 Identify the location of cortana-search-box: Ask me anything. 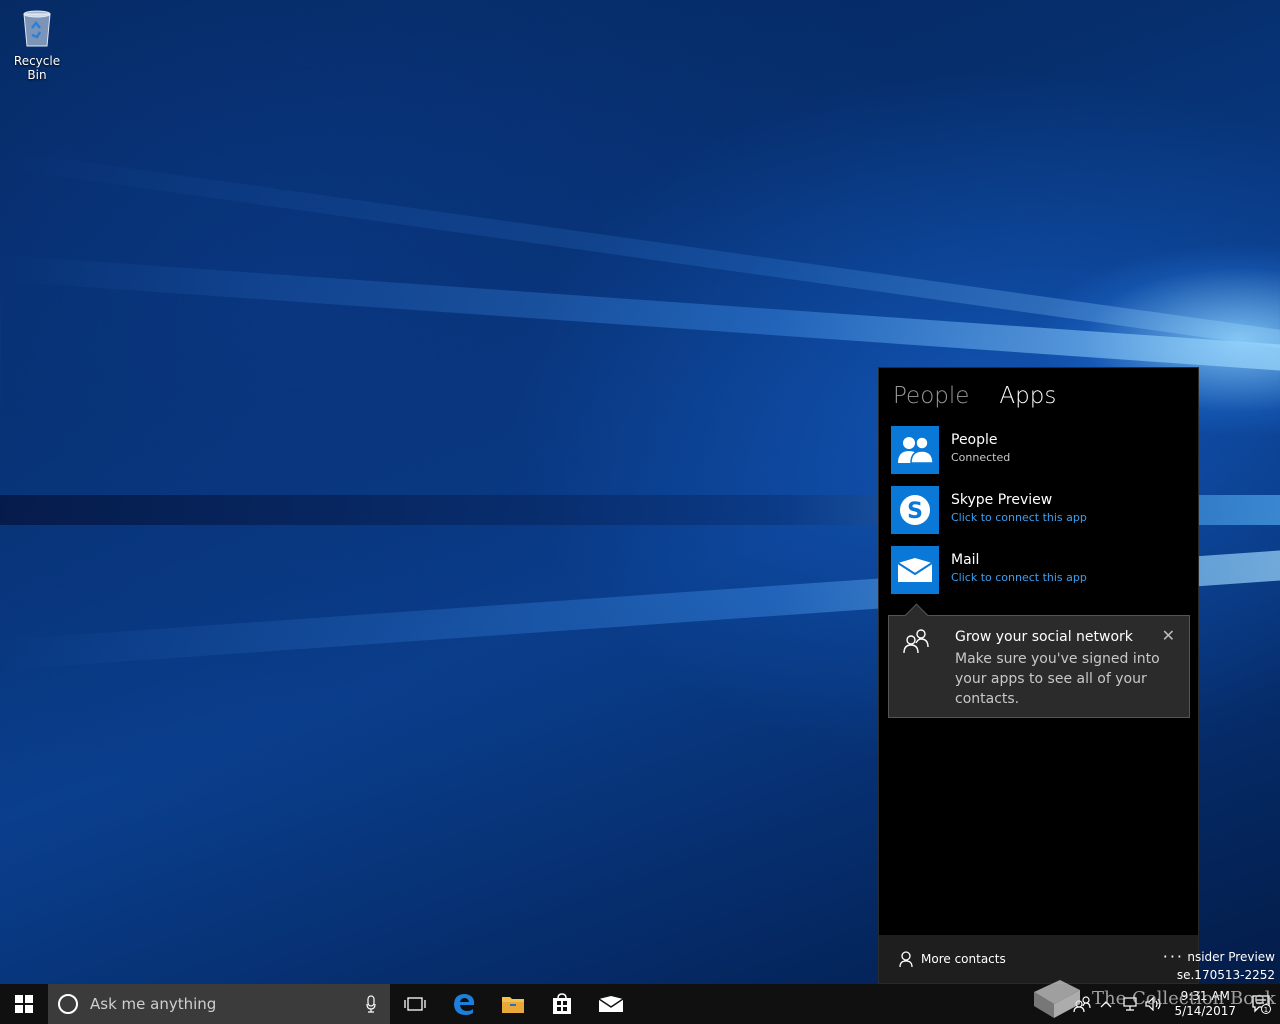
(219, 1004).